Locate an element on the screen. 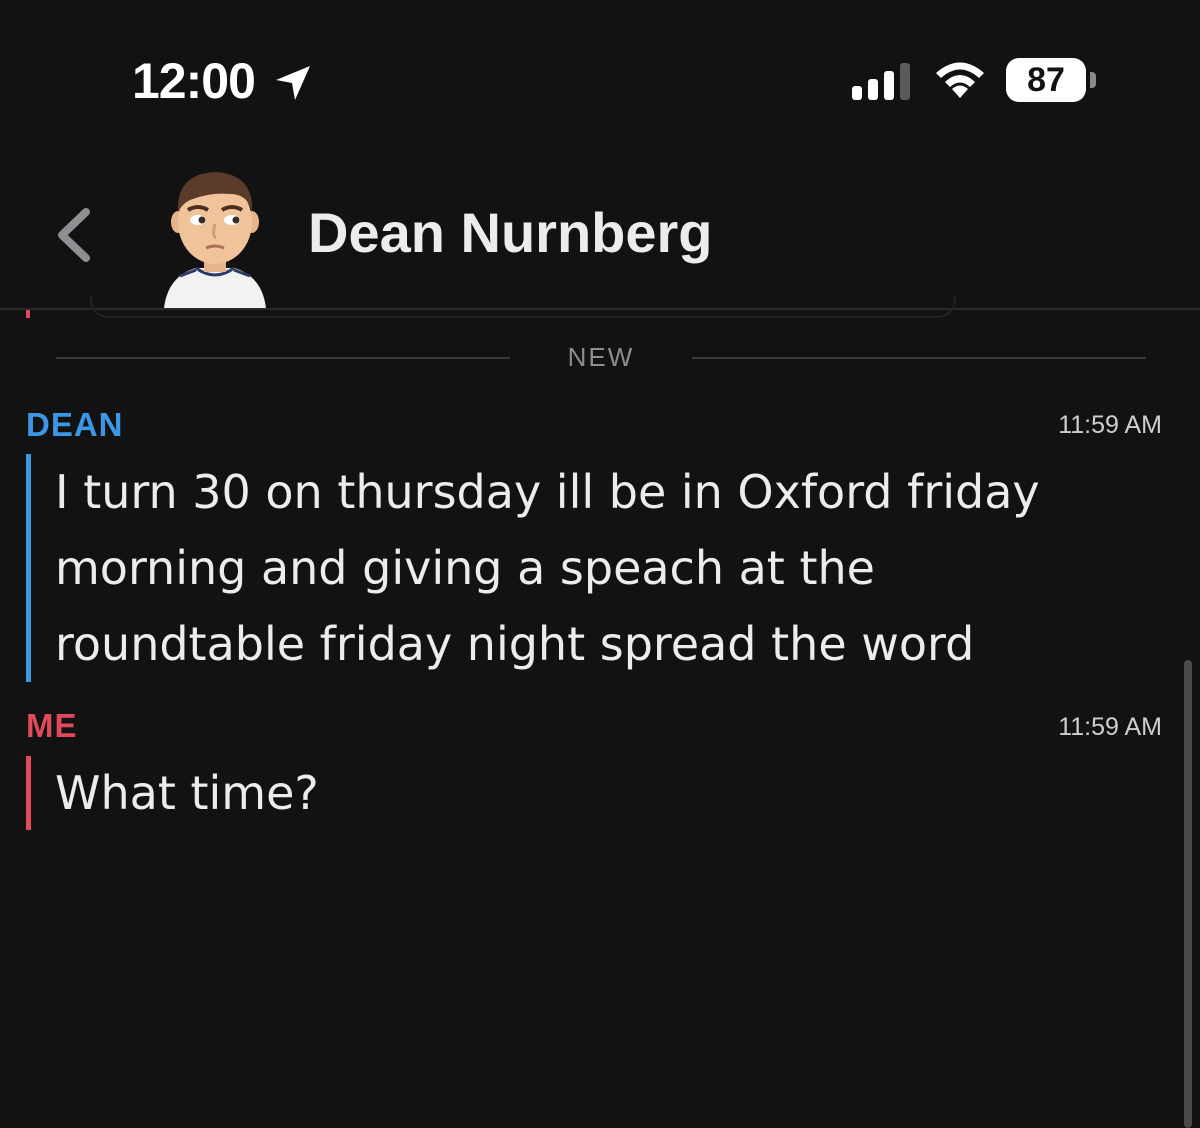 The width and height of the screenshot is (1200, 1128). chat-header: Dean Nurnberg is located at coordinates (600, 230).